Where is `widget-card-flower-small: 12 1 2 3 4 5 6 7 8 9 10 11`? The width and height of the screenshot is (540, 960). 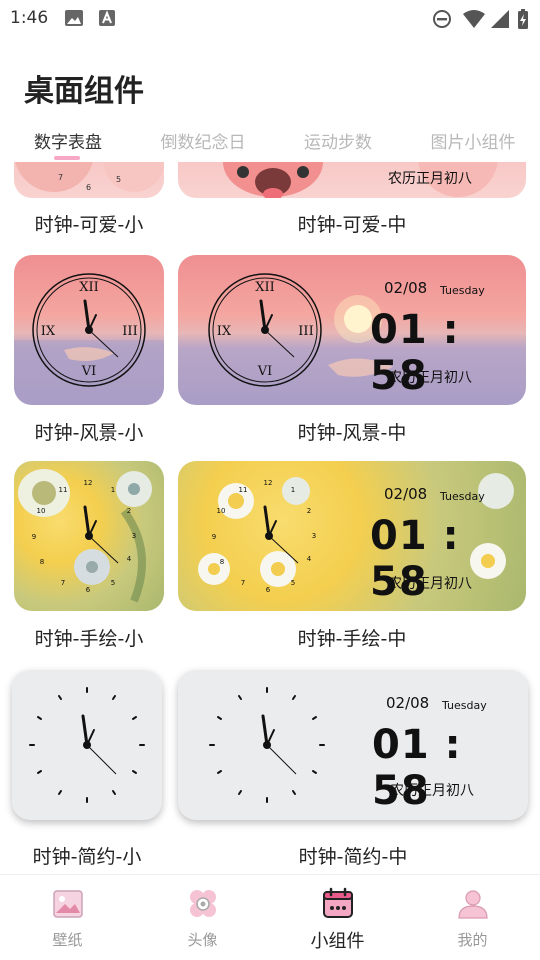
widget-card-flower-small: 12 1 2 3 4 5 6 7 8 9 10 11 is located at coordinates (89, 536).